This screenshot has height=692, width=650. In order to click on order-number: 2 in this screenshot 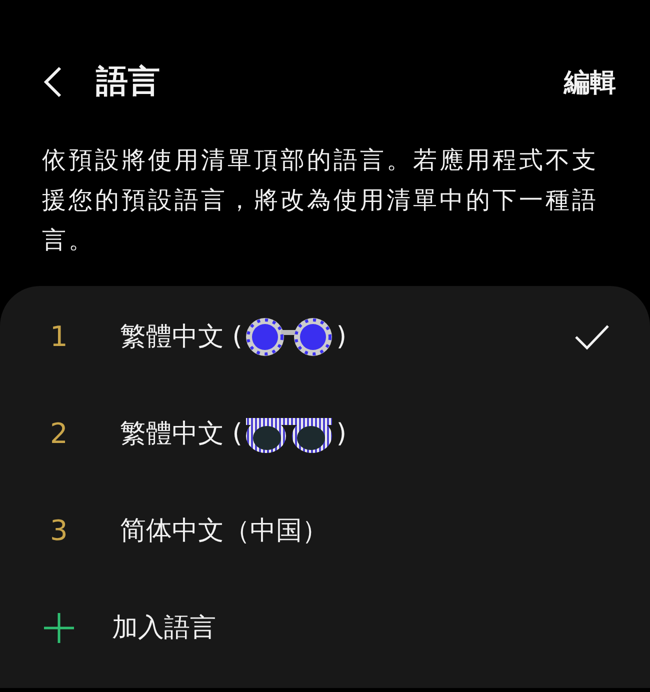, I will do `click(59, 433)`.